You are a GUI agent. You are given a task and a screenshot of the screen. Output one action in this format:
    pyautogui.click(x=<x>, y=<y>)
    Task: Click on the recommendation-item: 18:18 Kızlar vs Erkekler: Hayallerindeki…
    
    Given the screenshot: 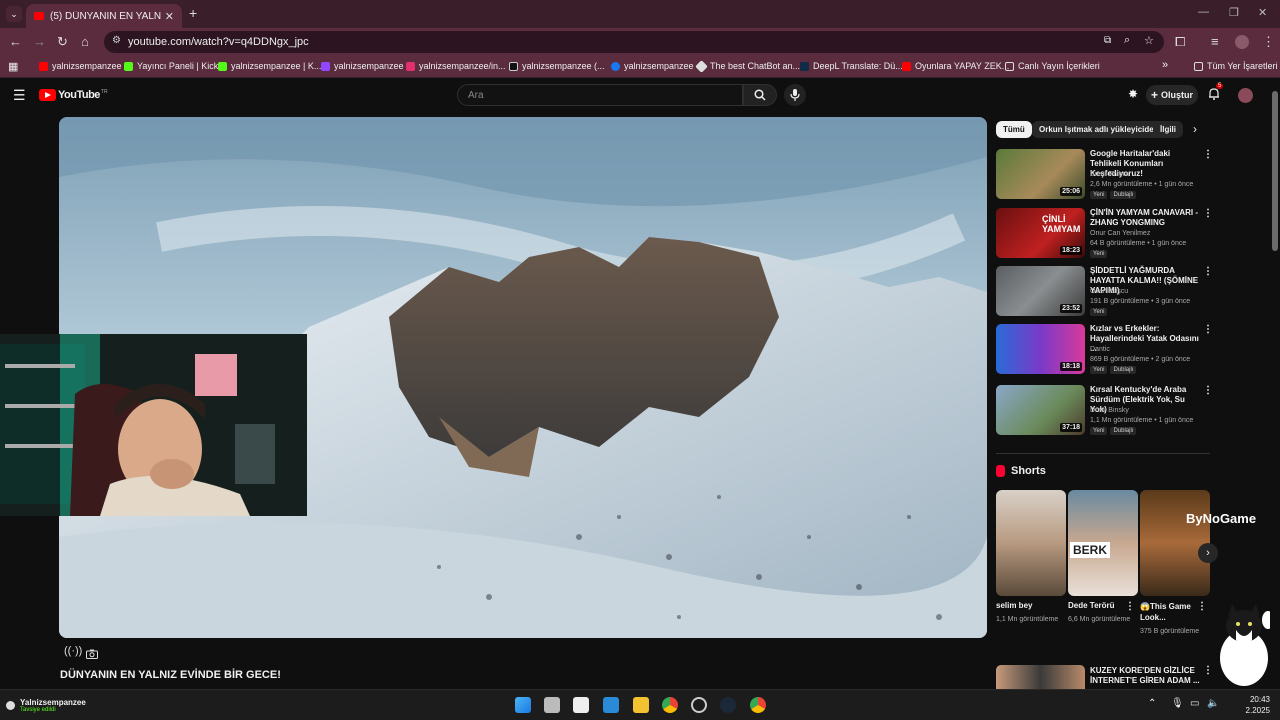 What is the action you would take?
    pyautogui.click(x=1106, y=350)
    